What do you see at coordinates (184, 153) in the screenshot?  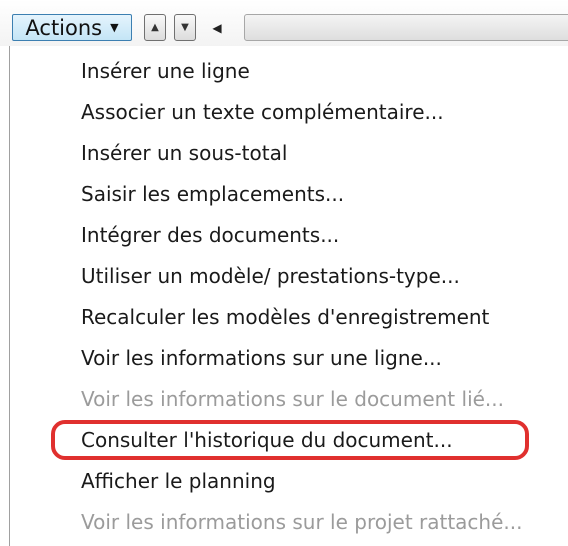 I see `menu-item-inserer-sous-total: Insérer un sous-total` at bounding box center [184, 153].